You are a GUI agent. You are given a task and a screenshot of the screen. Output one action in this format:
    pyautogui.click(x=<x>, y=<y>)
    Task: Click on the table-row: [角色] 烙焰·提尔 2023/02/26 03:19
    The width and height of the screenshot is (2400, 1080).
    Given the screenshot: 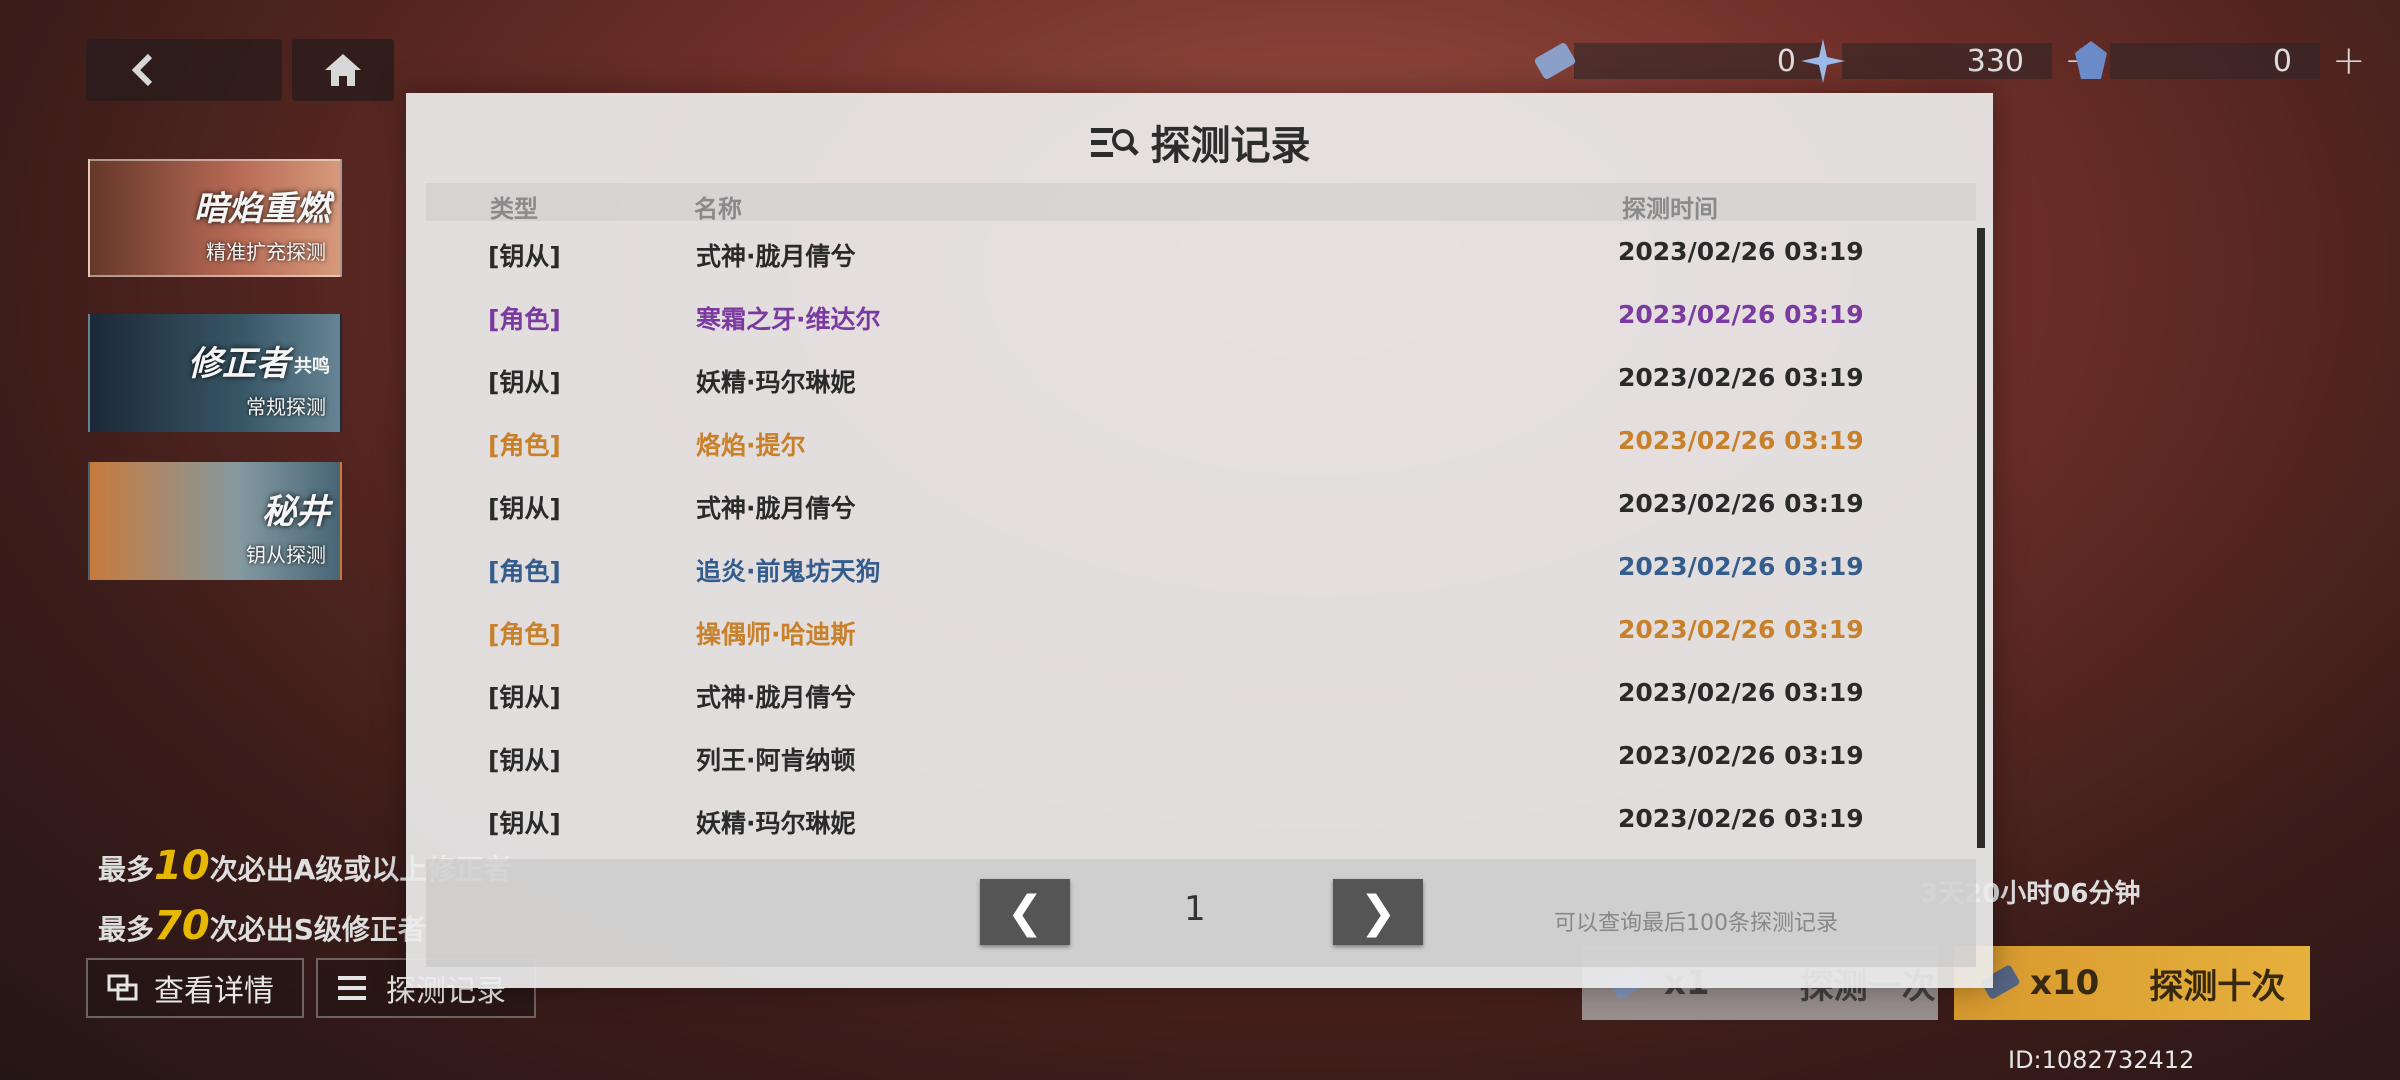 What is the action you would take?
    pyautogui.click(x=1201, y=441)
    